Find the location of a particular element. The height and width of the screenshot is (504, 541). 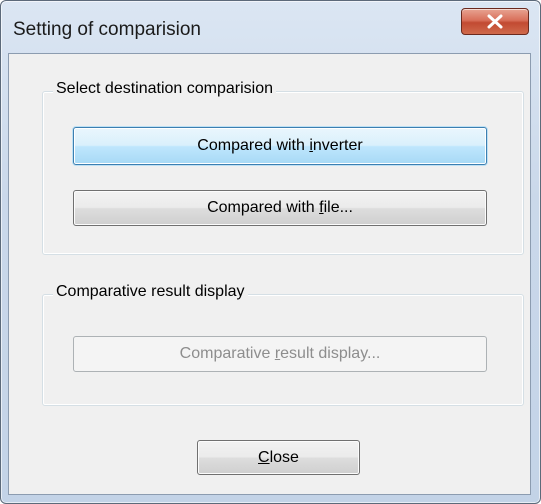

compare-with-inverter-button: Compared with inverter is located at coordinates (280, 146).